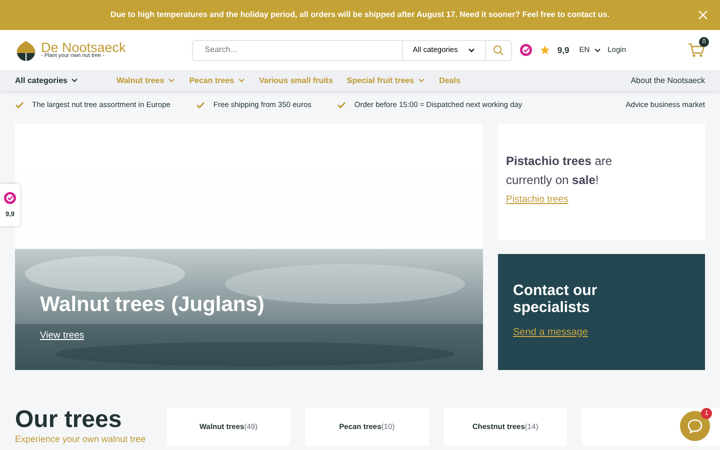  What do you see at coordinates (62, 335) in the screenshot?
I see `view-trees-link: View trees` at bounding box center [62, 335].